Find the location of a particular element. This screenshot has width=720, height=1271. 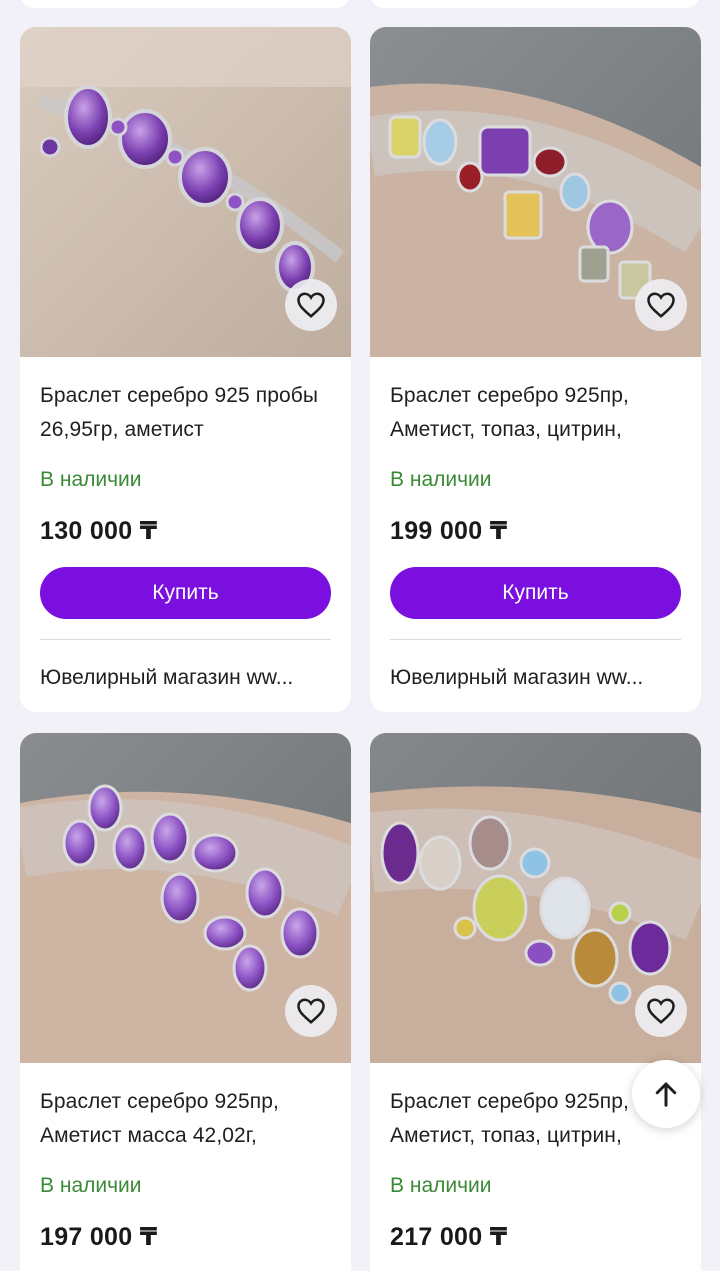

arrow-up-icon is located at coordinates (666, 1094).